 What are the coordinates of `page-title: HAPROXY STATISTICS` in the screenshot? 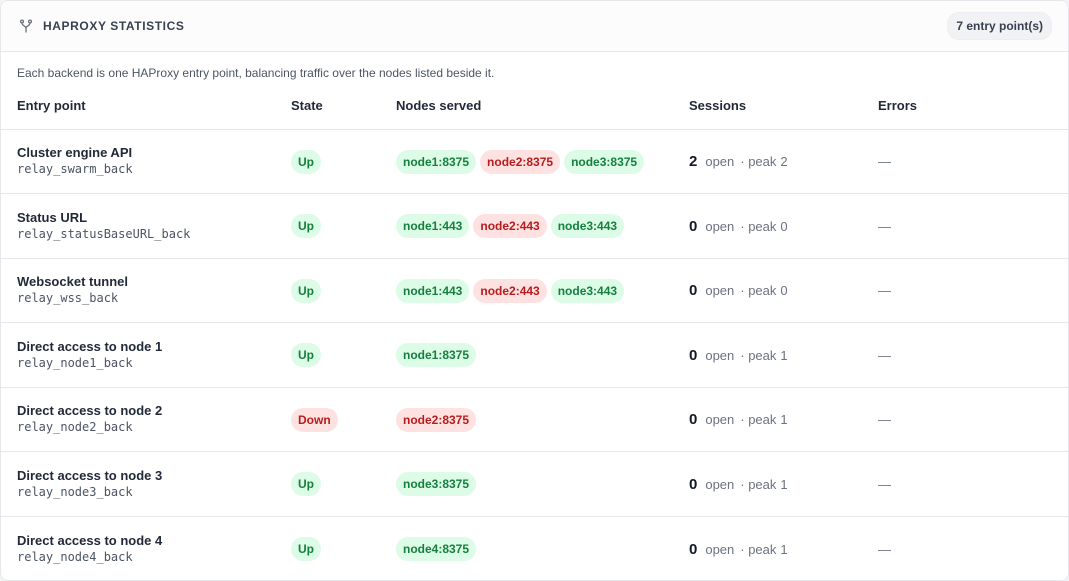 It's located at (114, 26).